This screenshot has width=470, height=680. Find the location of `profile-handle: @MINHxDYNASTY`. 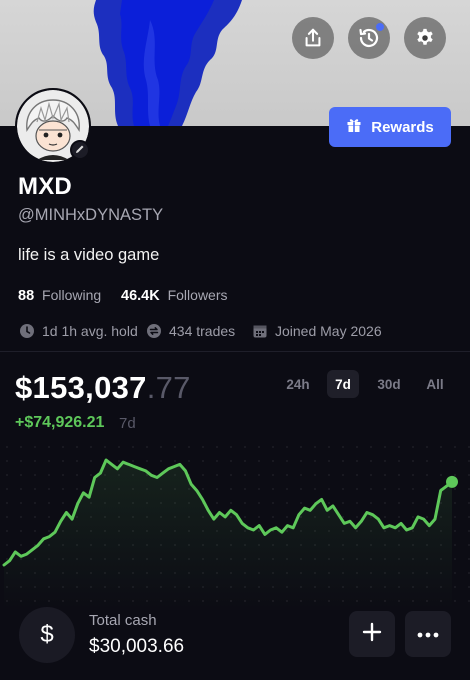

profile-handle: @MINHxDYNASTY is located at coordinates (91, 215).